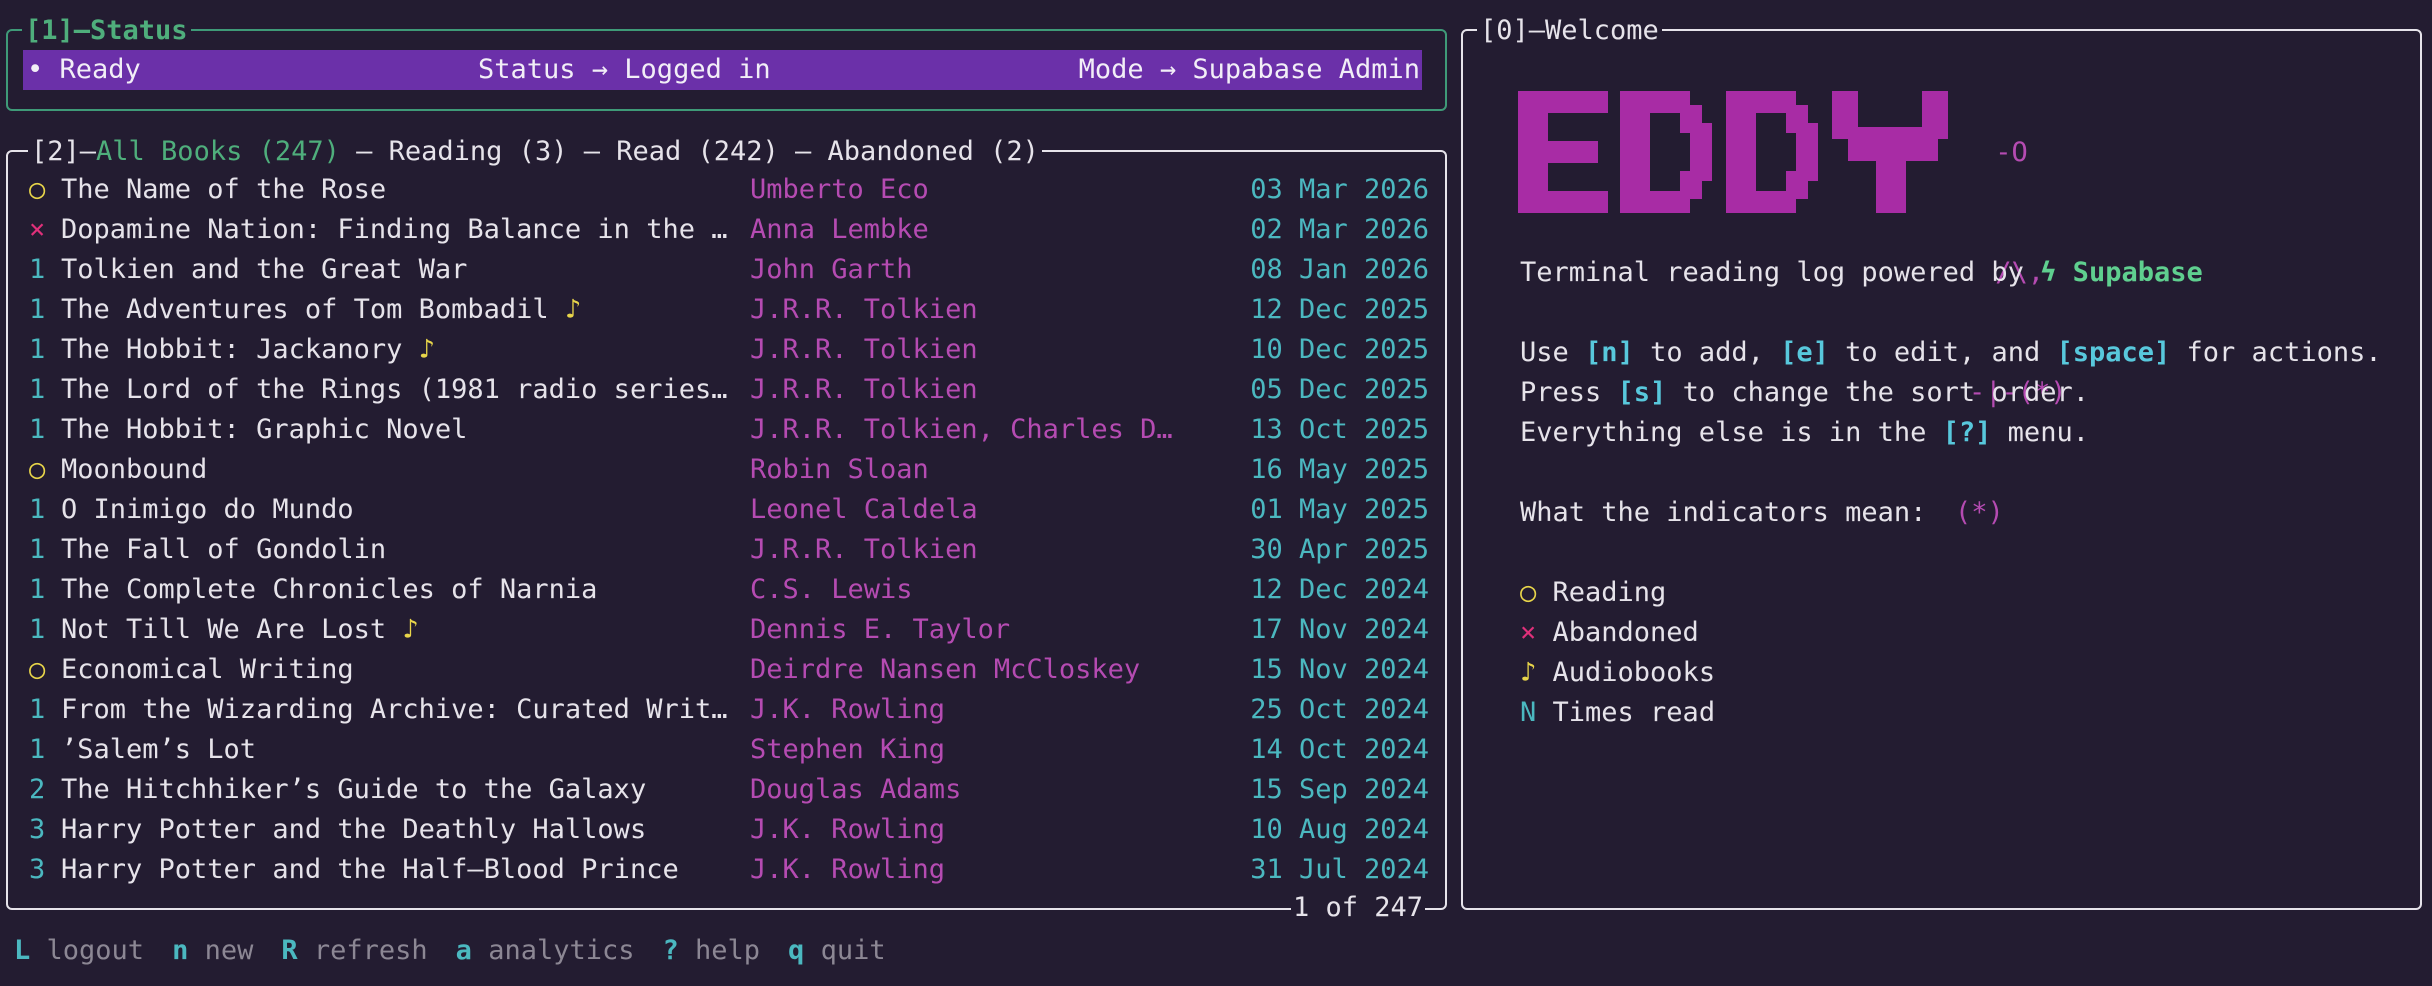 The width and height of the screenshot is (2432, 986). What do you see at coordinates (411, 790) in the screenshot?
I see `book-title: The Hitchhiker’s Guide to the Galaxy` at bounding box center [411, 790].